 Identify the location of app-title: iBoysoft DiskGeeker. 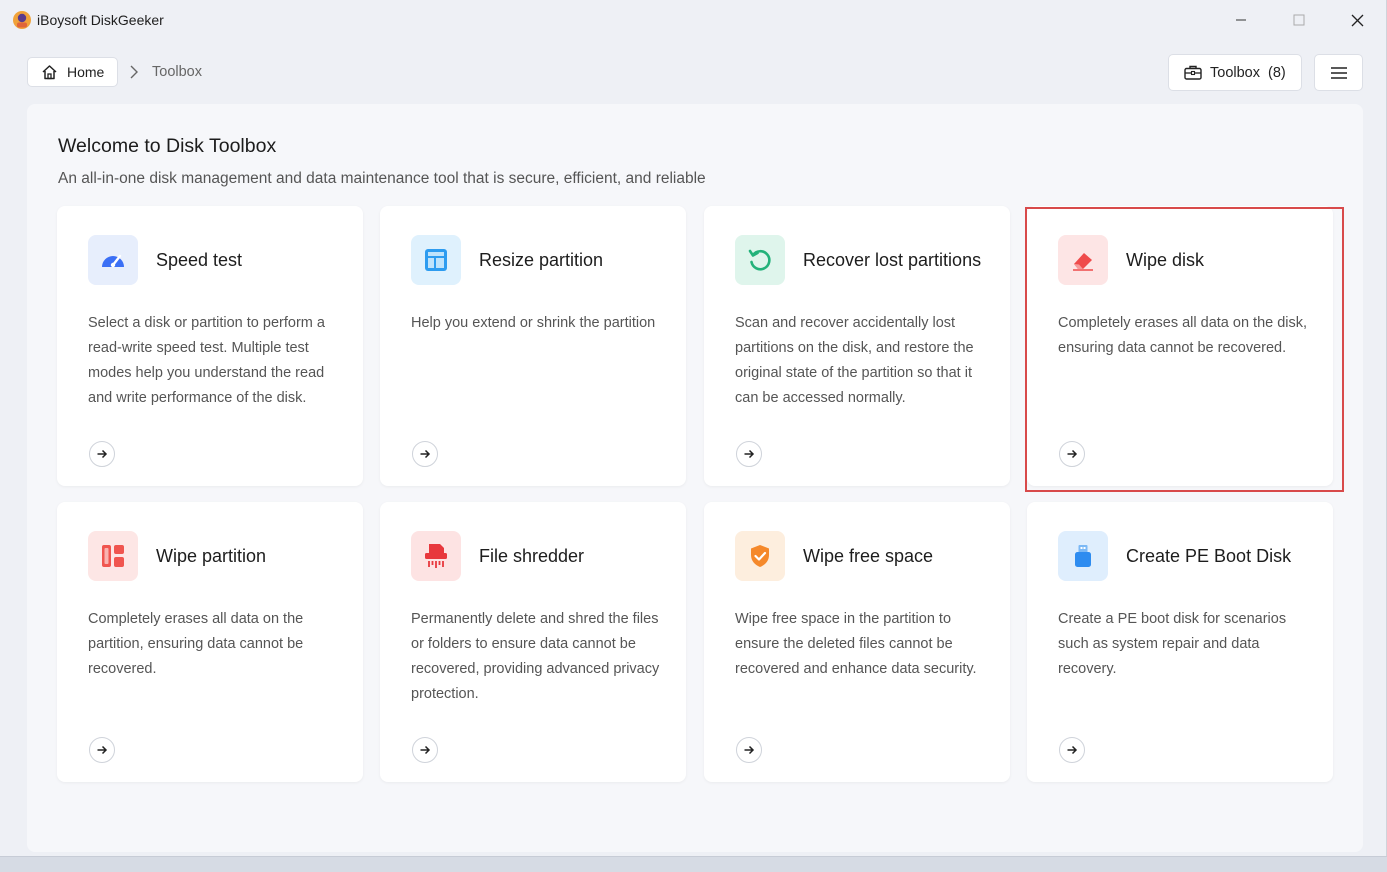
(100, 20).